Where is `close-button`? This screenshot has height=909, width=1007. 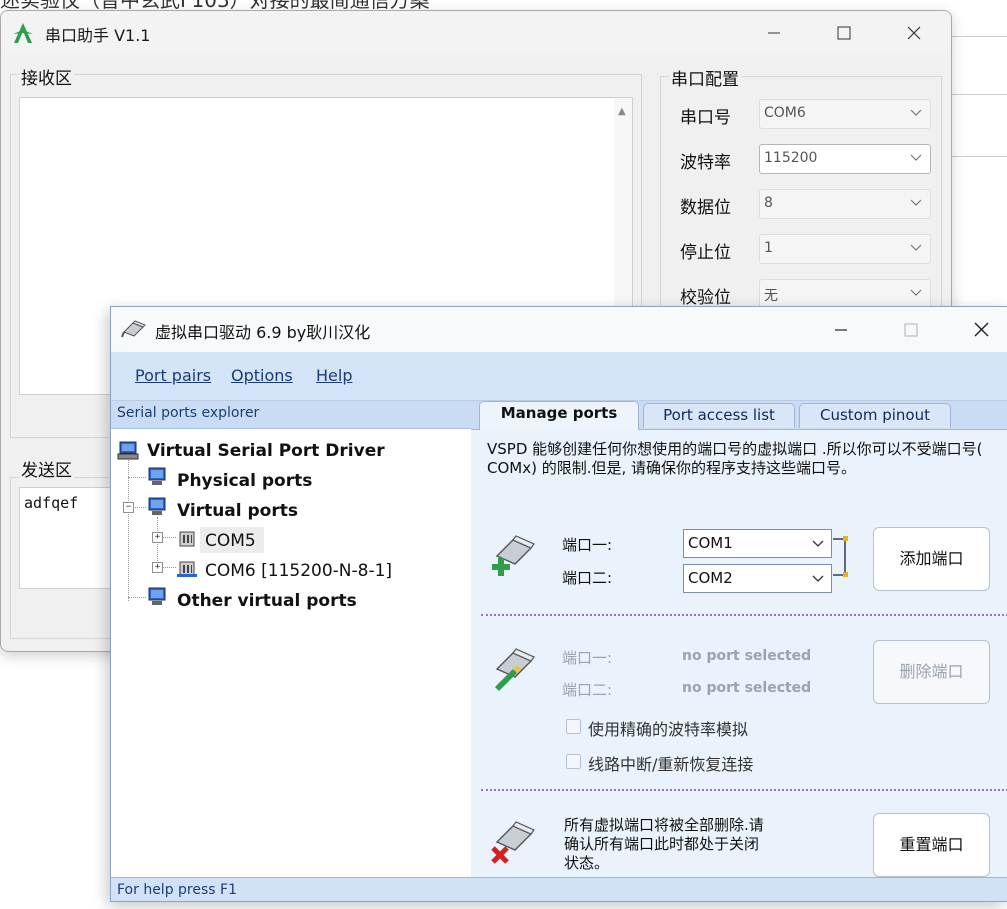
close-button is located at coordinates (914, 33).